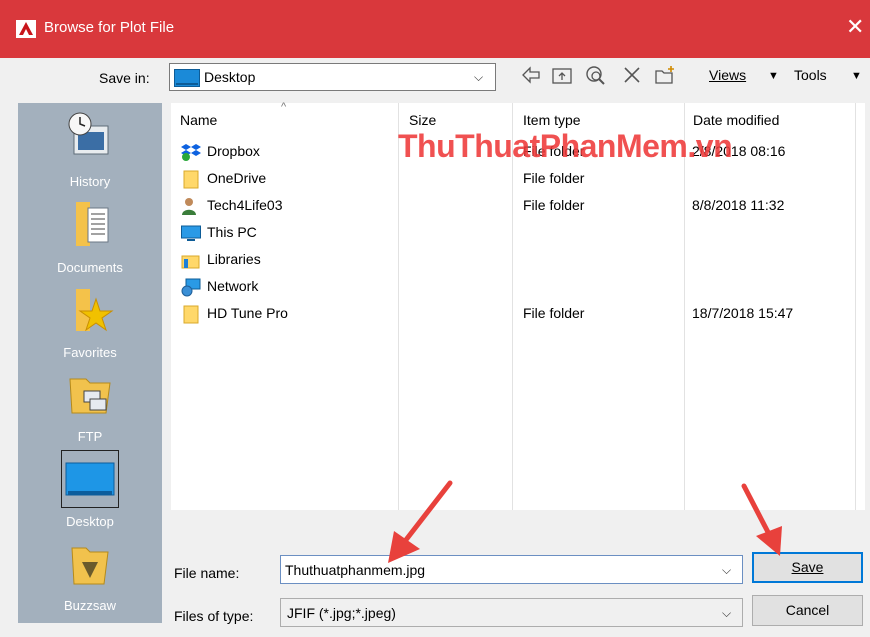 This screenshot has height=637, width=870. I want to click on history-icon, so click(88, 133).